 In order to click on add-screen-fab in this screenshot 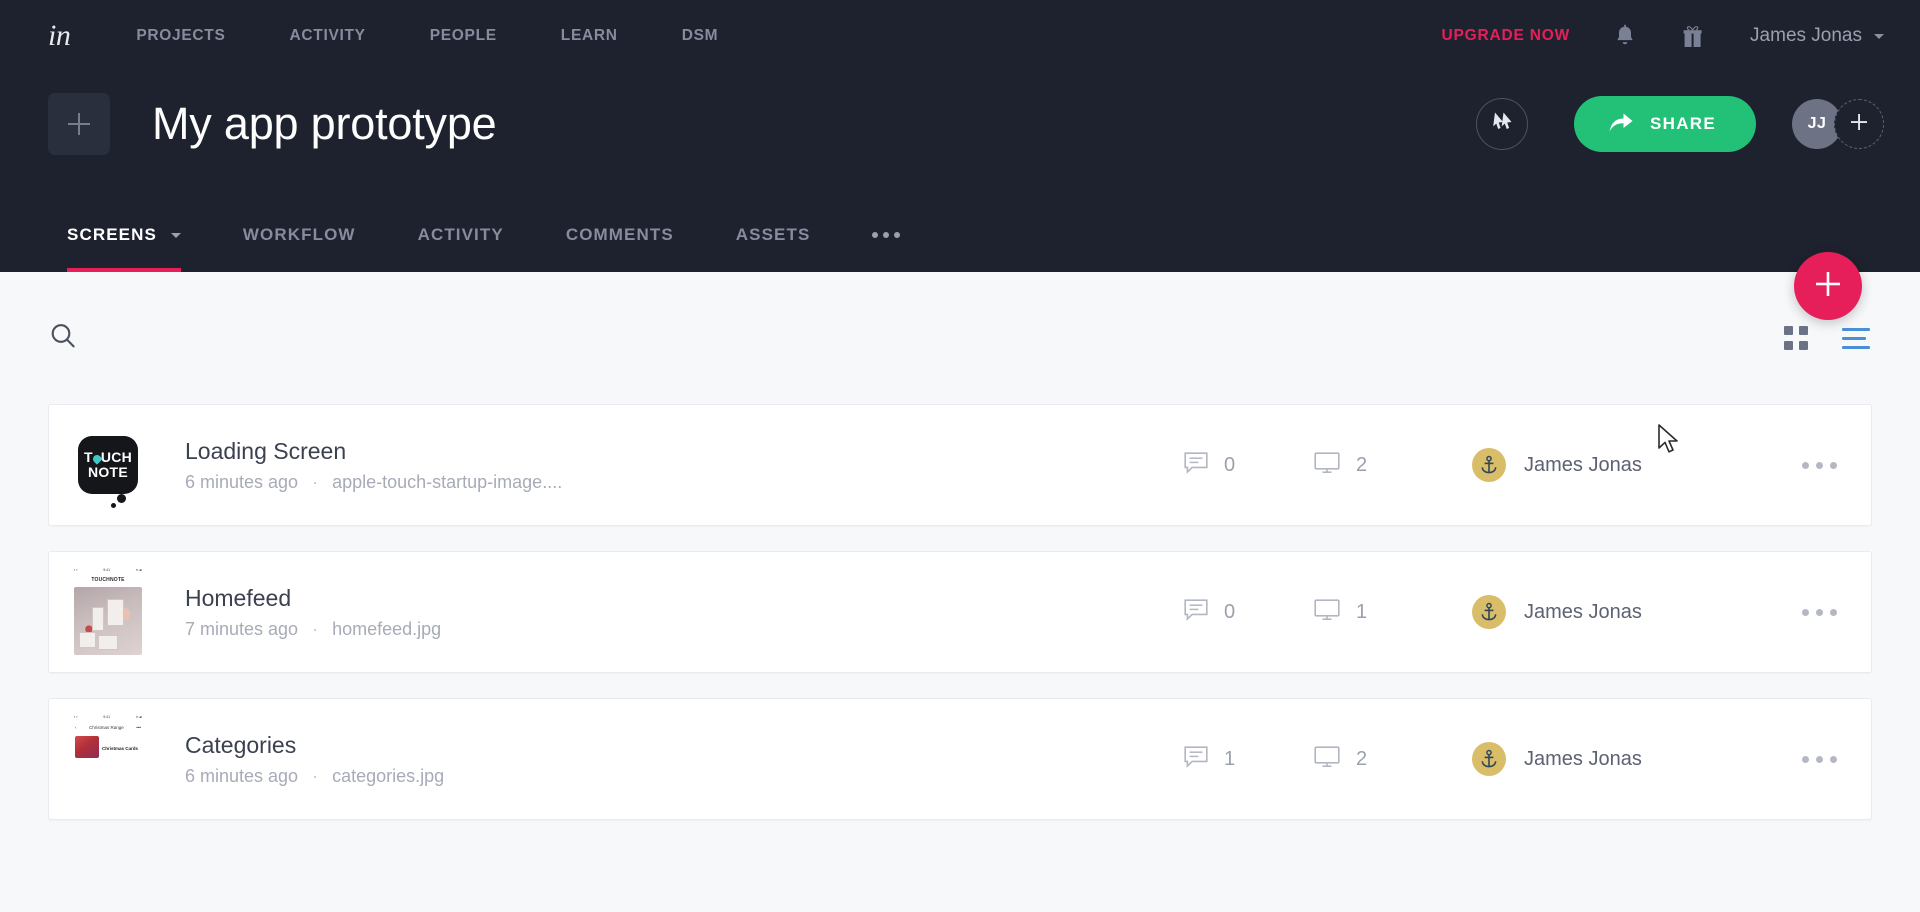, I will do `click(1828, 286)`.